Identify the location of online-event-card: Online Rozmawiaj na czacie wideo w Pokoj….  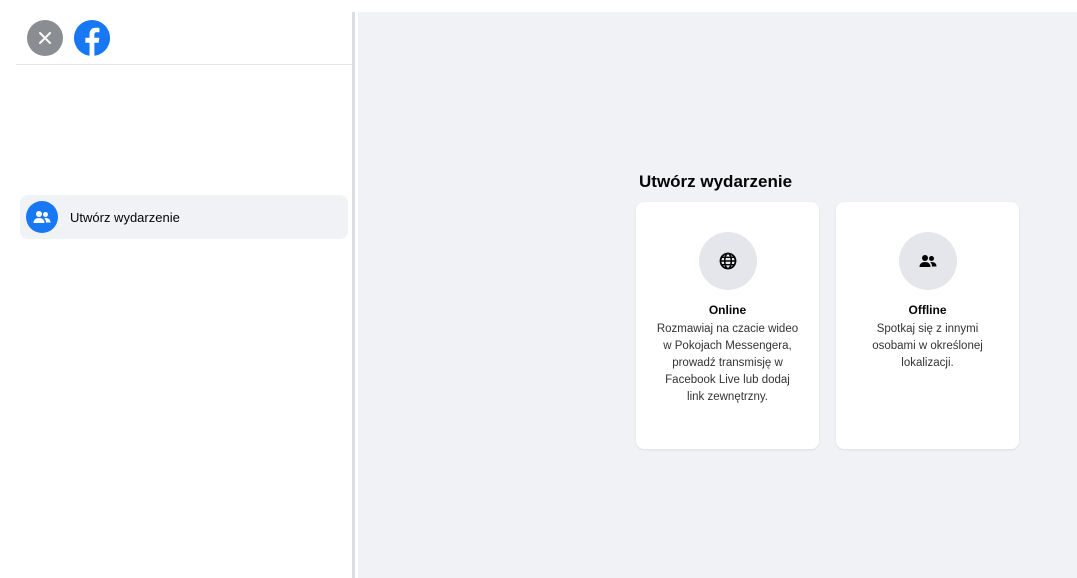
(727, 325).